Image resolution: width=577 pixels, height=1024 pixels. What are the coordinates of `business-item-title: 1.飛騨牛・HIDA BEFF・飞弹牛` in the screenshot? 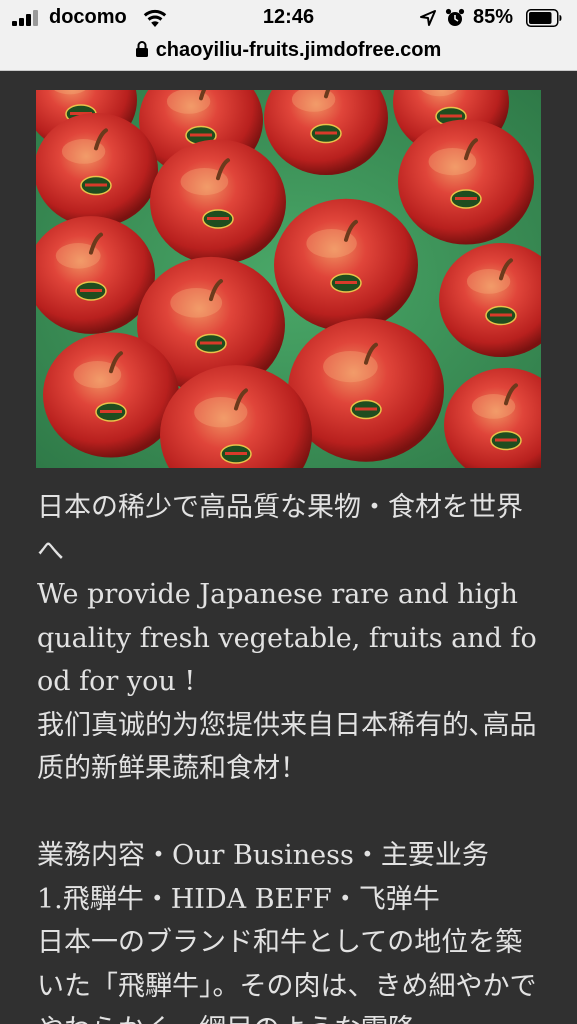 It's located at (238, 899).